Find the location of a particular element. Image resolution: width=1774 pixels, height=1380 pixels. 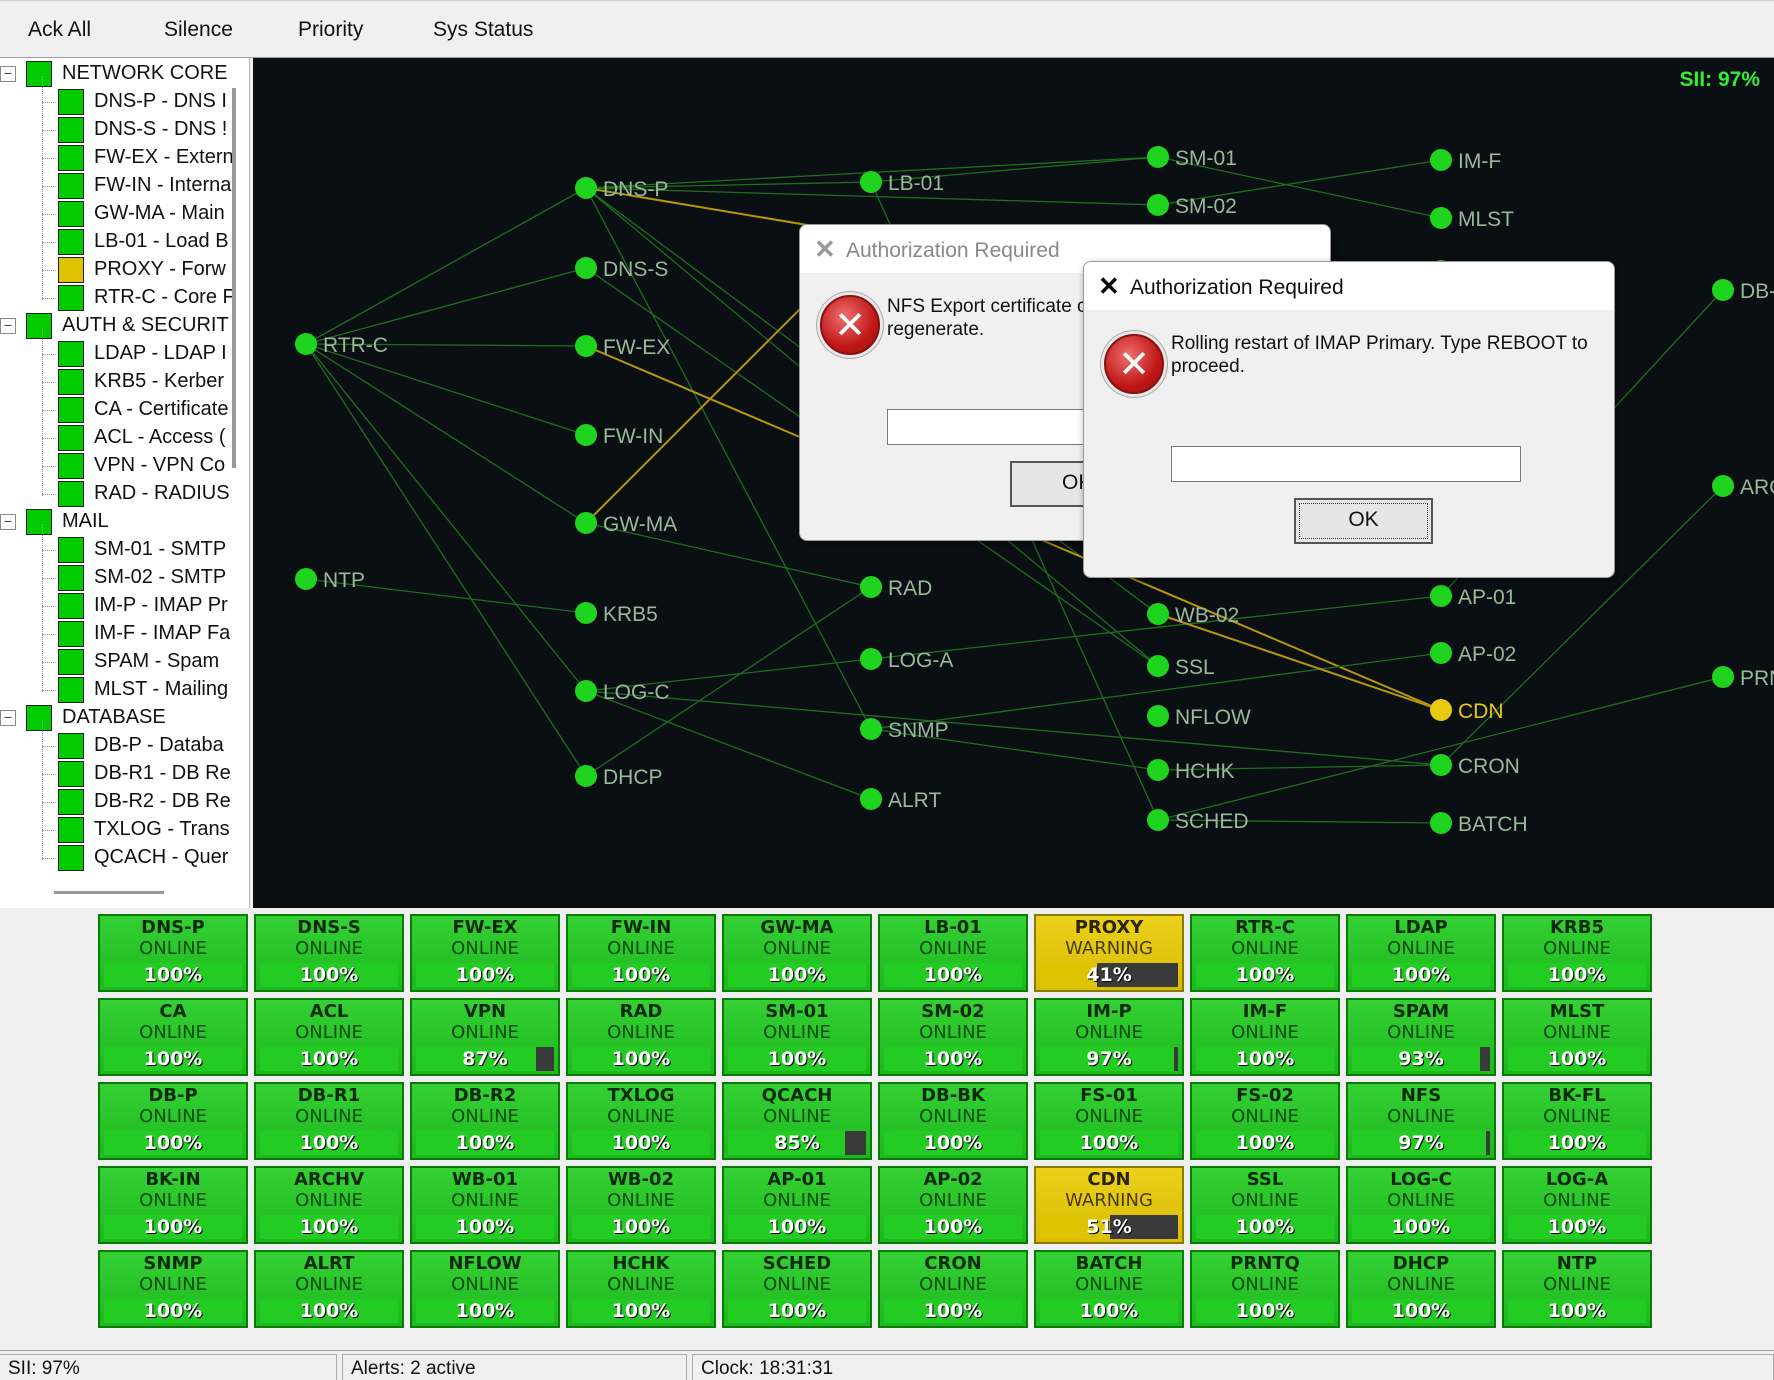

network-node: RAD is located at coordinates (896, 588).